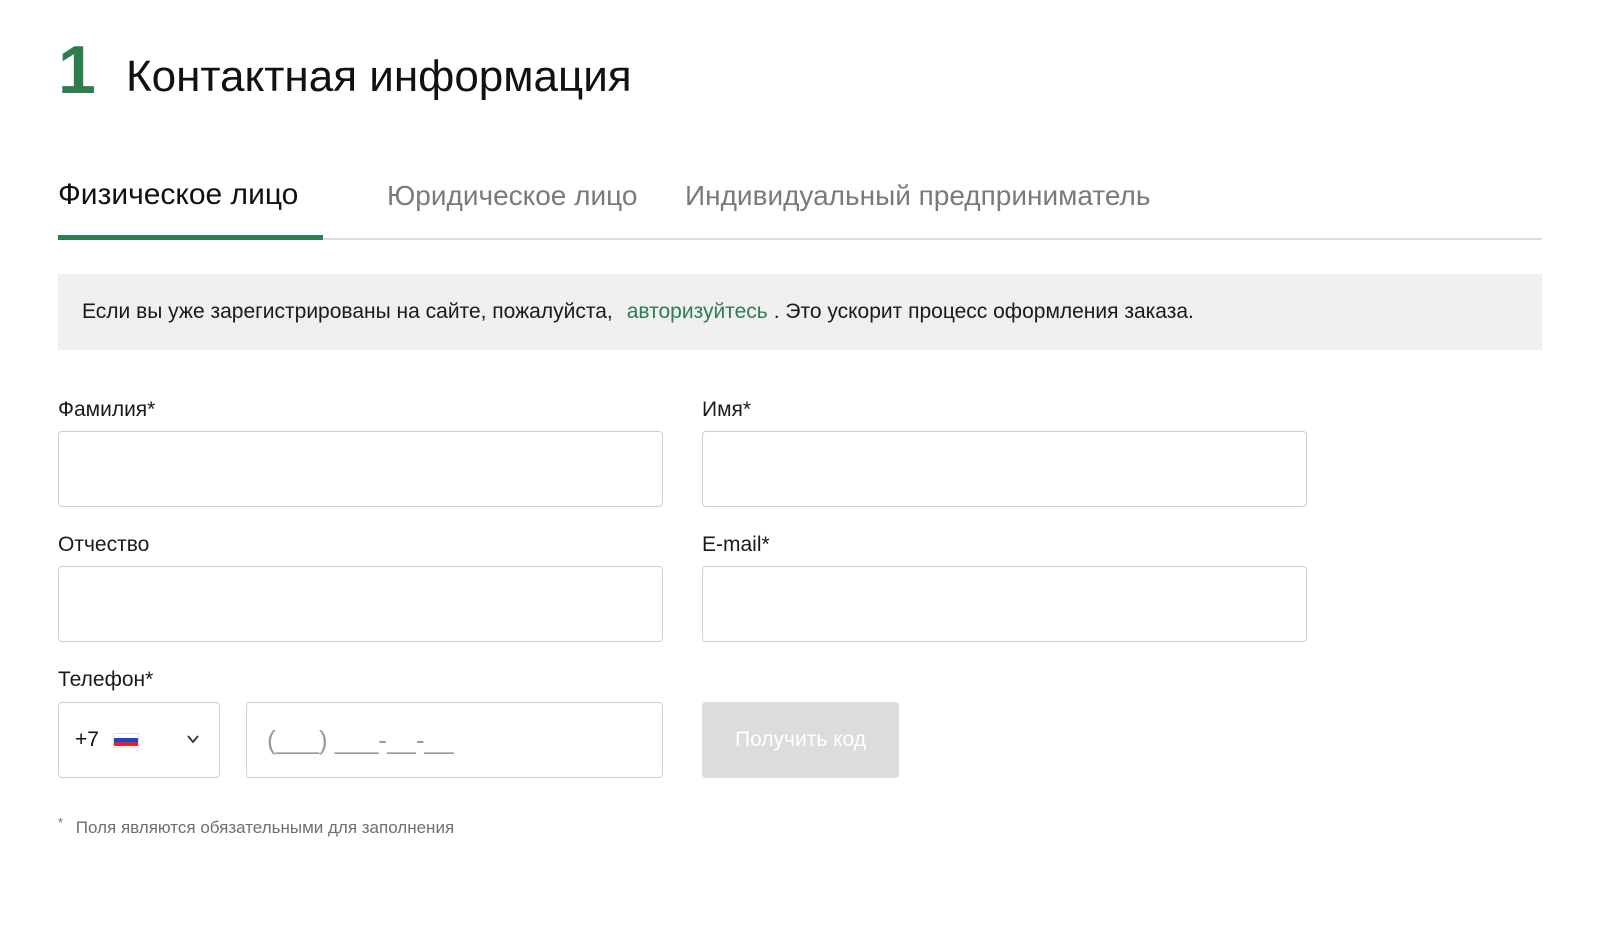 The width and height of the screenshot is (1600, 925). What do you see at coordinates (379, 76) in the screenshot?
I see `section-title: Контактная информация` at bounding box center [379, 76].